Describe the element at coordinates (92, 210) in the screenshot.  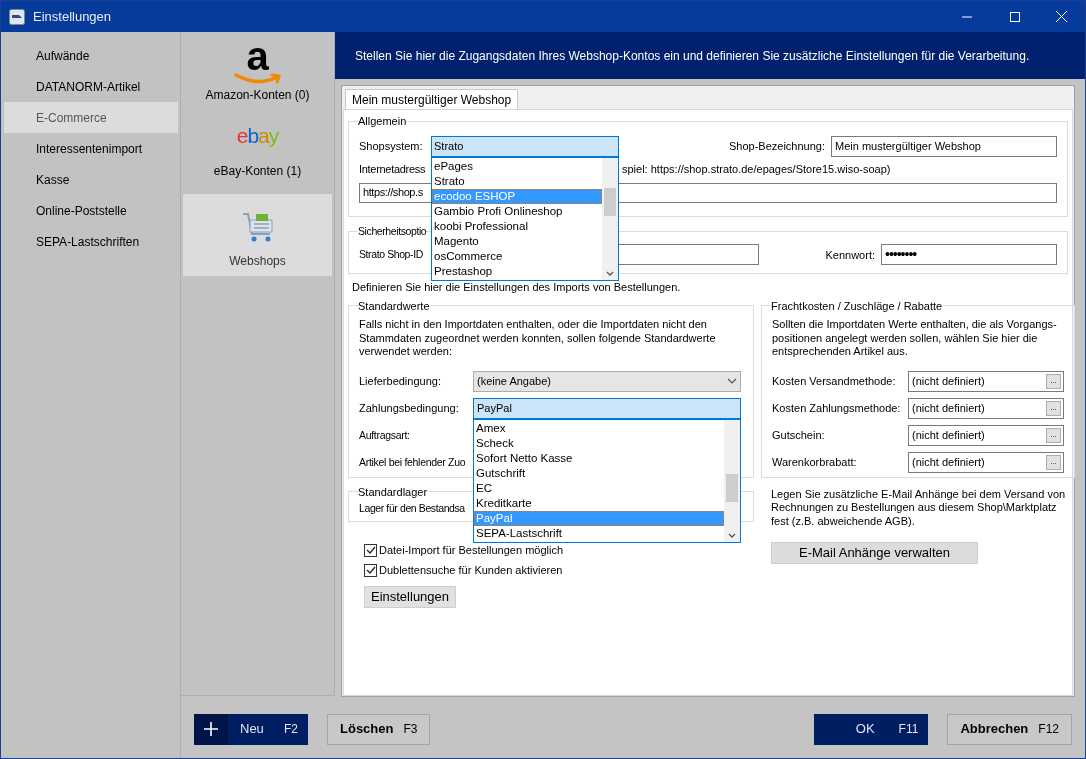
I see `sidebar-item: Online-Poststelle` at that location.